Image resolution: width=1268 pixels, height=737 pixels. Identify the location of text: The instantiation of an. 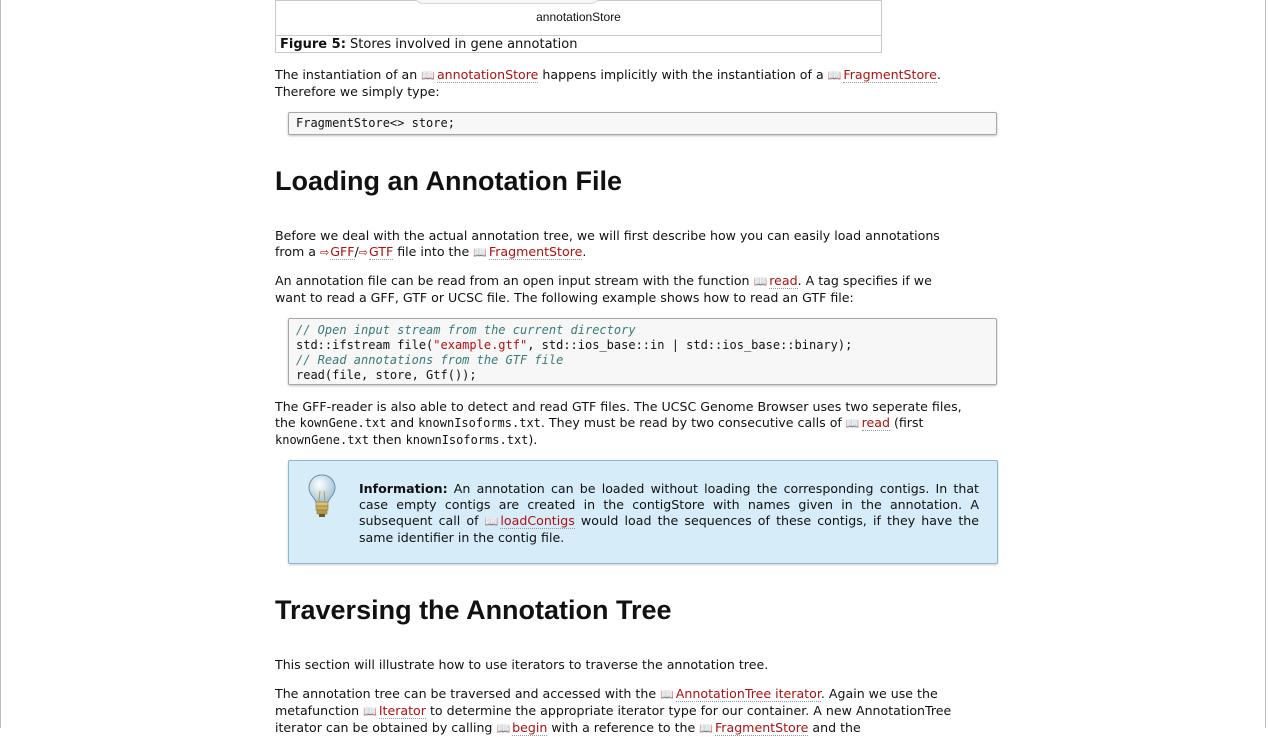
(348, 74).